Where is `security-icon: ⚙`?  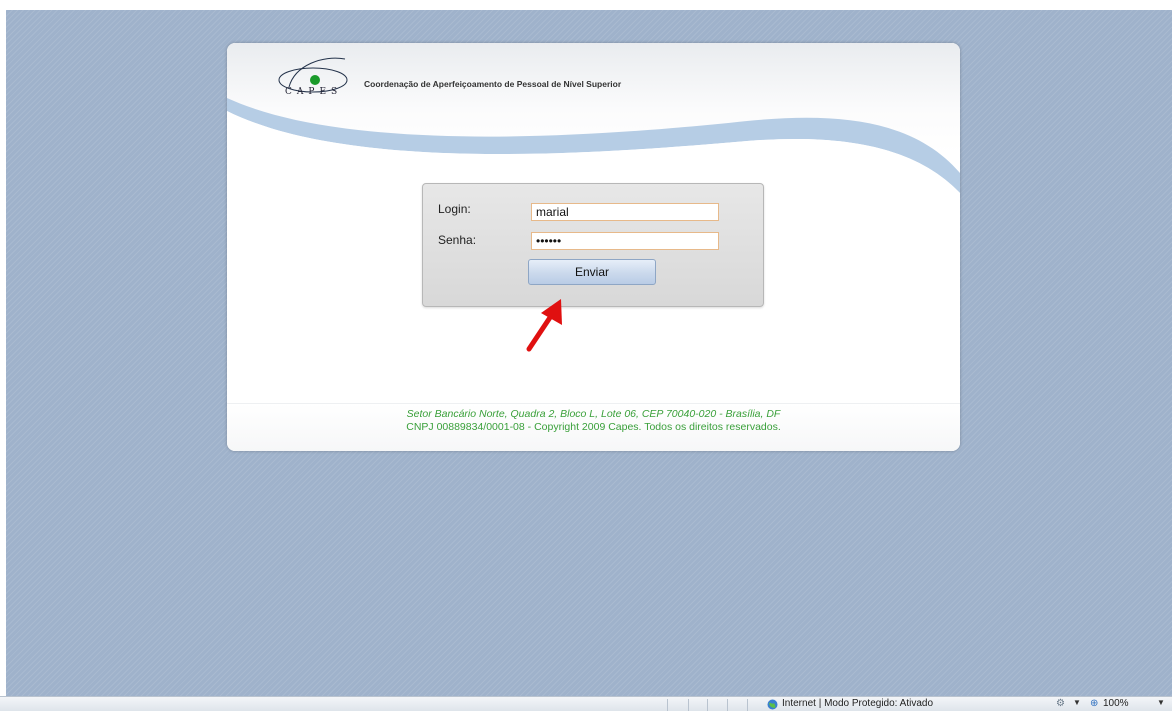 security-icon: ⚙ is located at coordinates (1060, 703).